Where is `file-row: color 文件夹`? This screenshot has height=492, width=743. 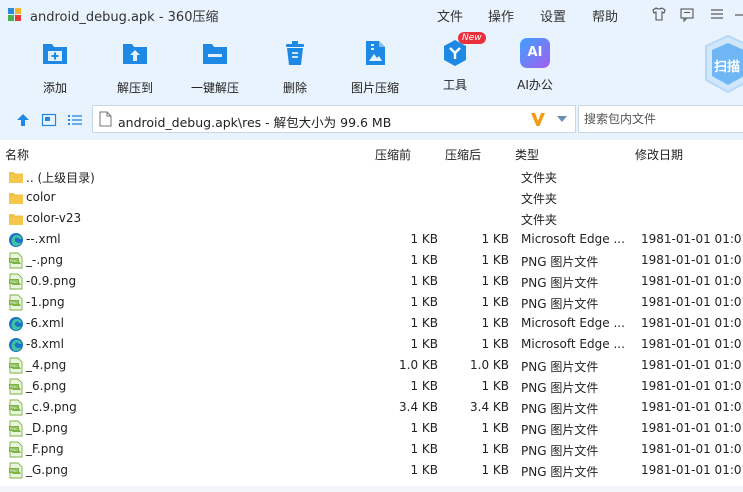 file-row: color 文件夹 is located at coordinates (371, 197).